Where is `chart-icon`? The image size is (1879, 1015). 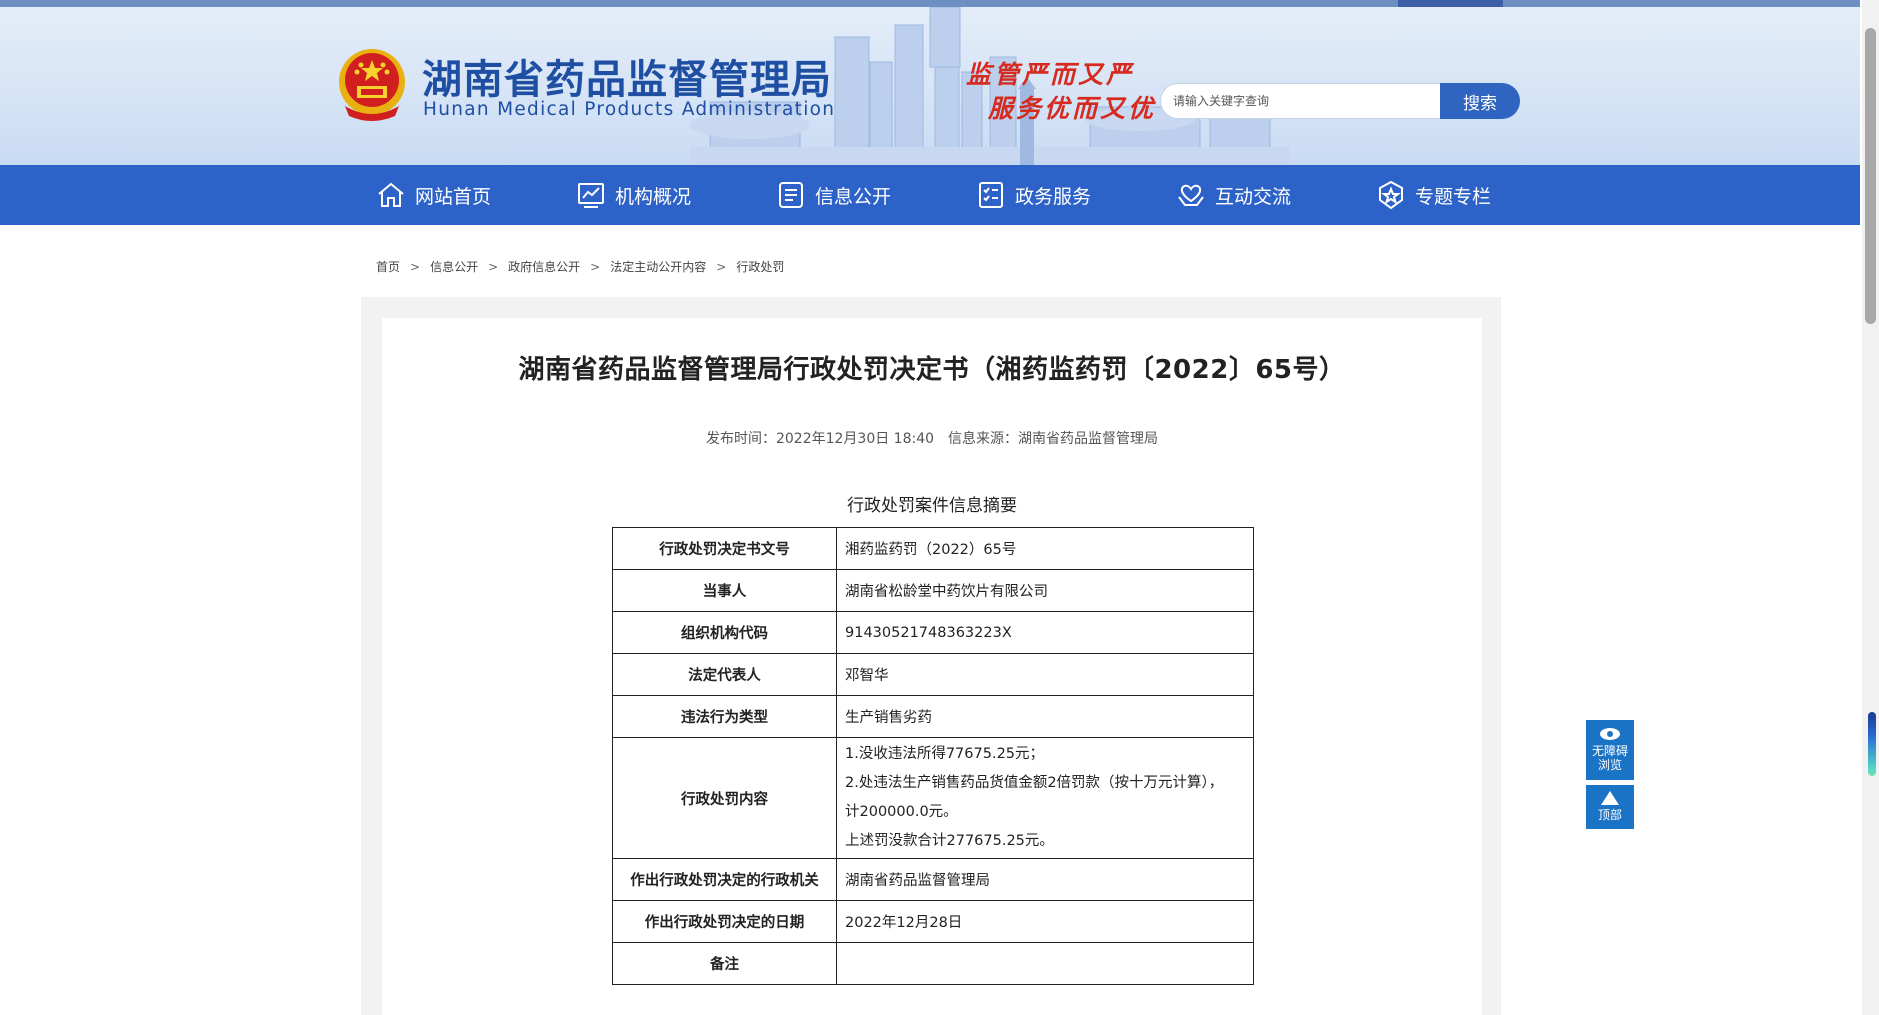
chart-icon is located at coordinates (591, 195).